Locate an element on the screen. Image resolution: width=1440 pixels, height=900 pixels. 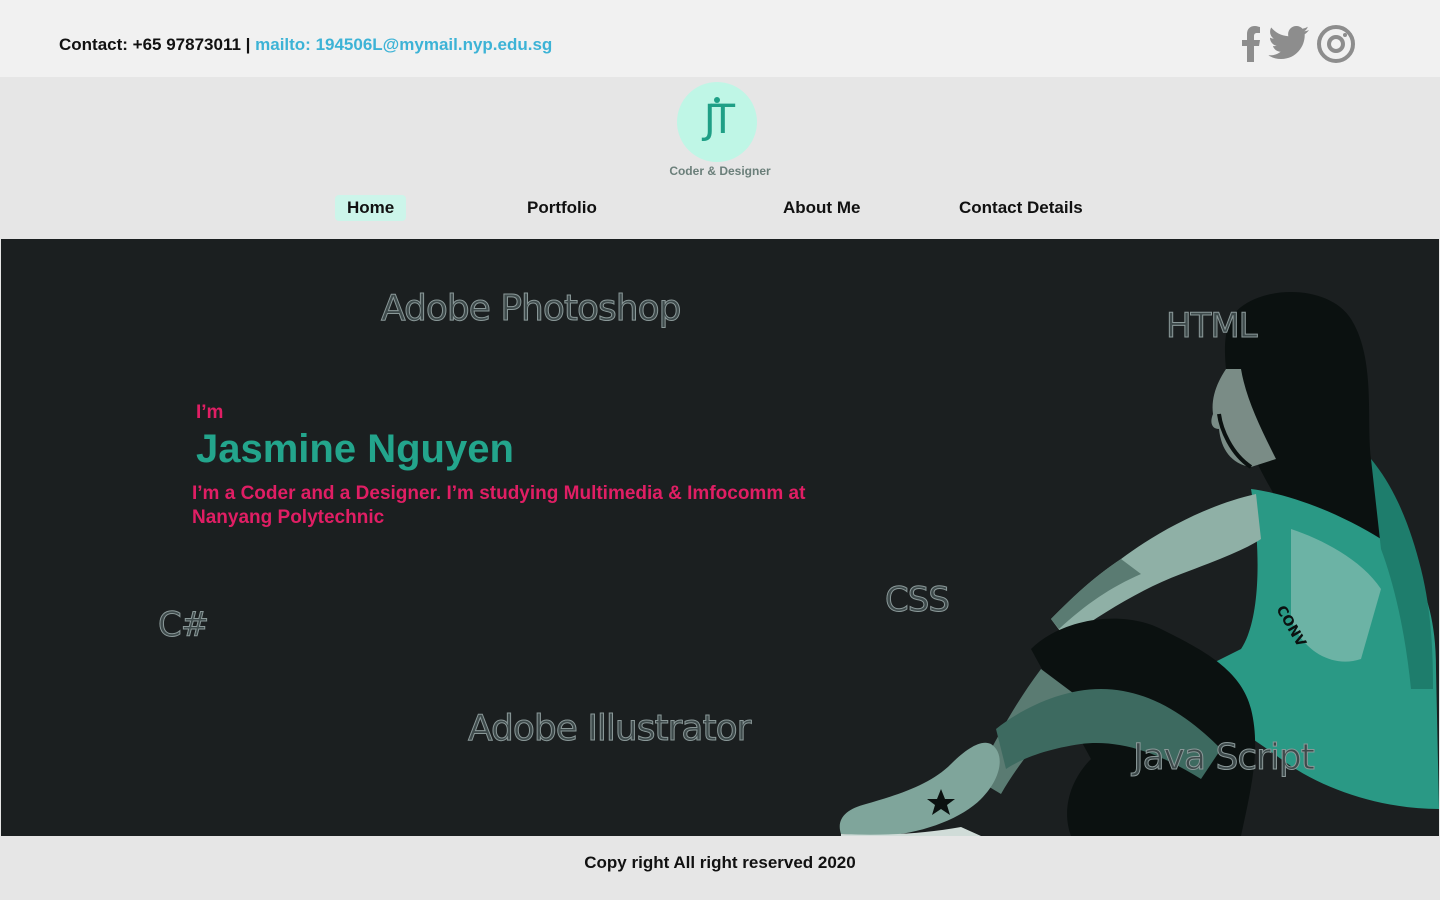
site-footer: Copy right All right reserved 2020 is located at coordinates (720, 868).